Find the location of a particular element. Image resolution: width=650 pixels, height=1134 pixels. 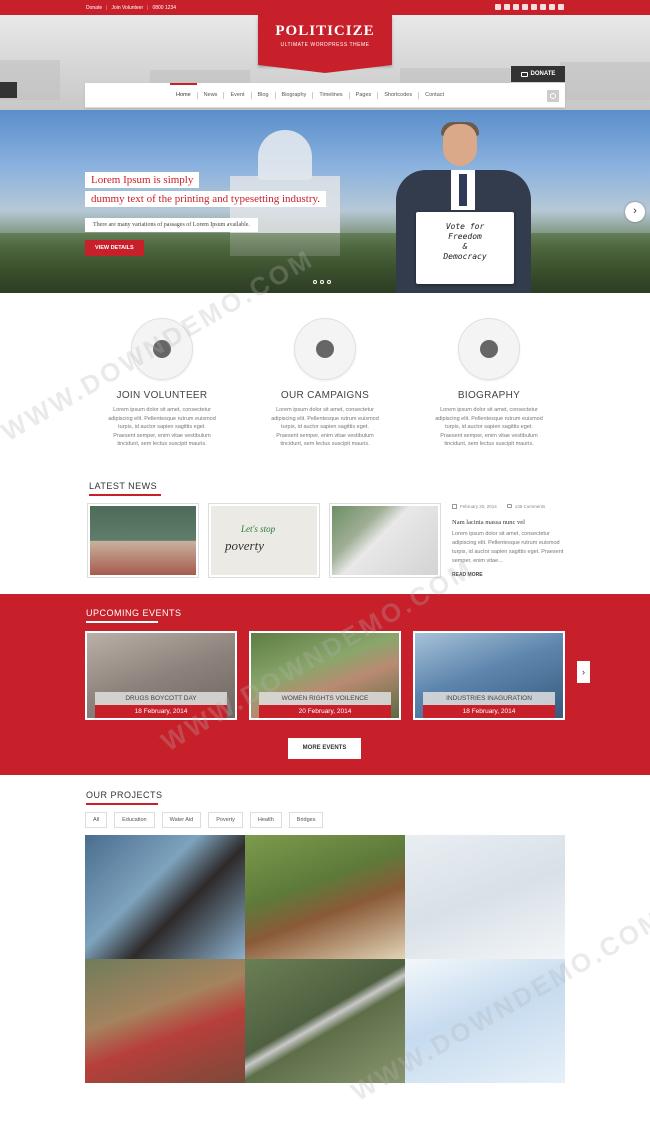

feature-title: OUR CAMPAIGNS is located at coordinates (325, 395).